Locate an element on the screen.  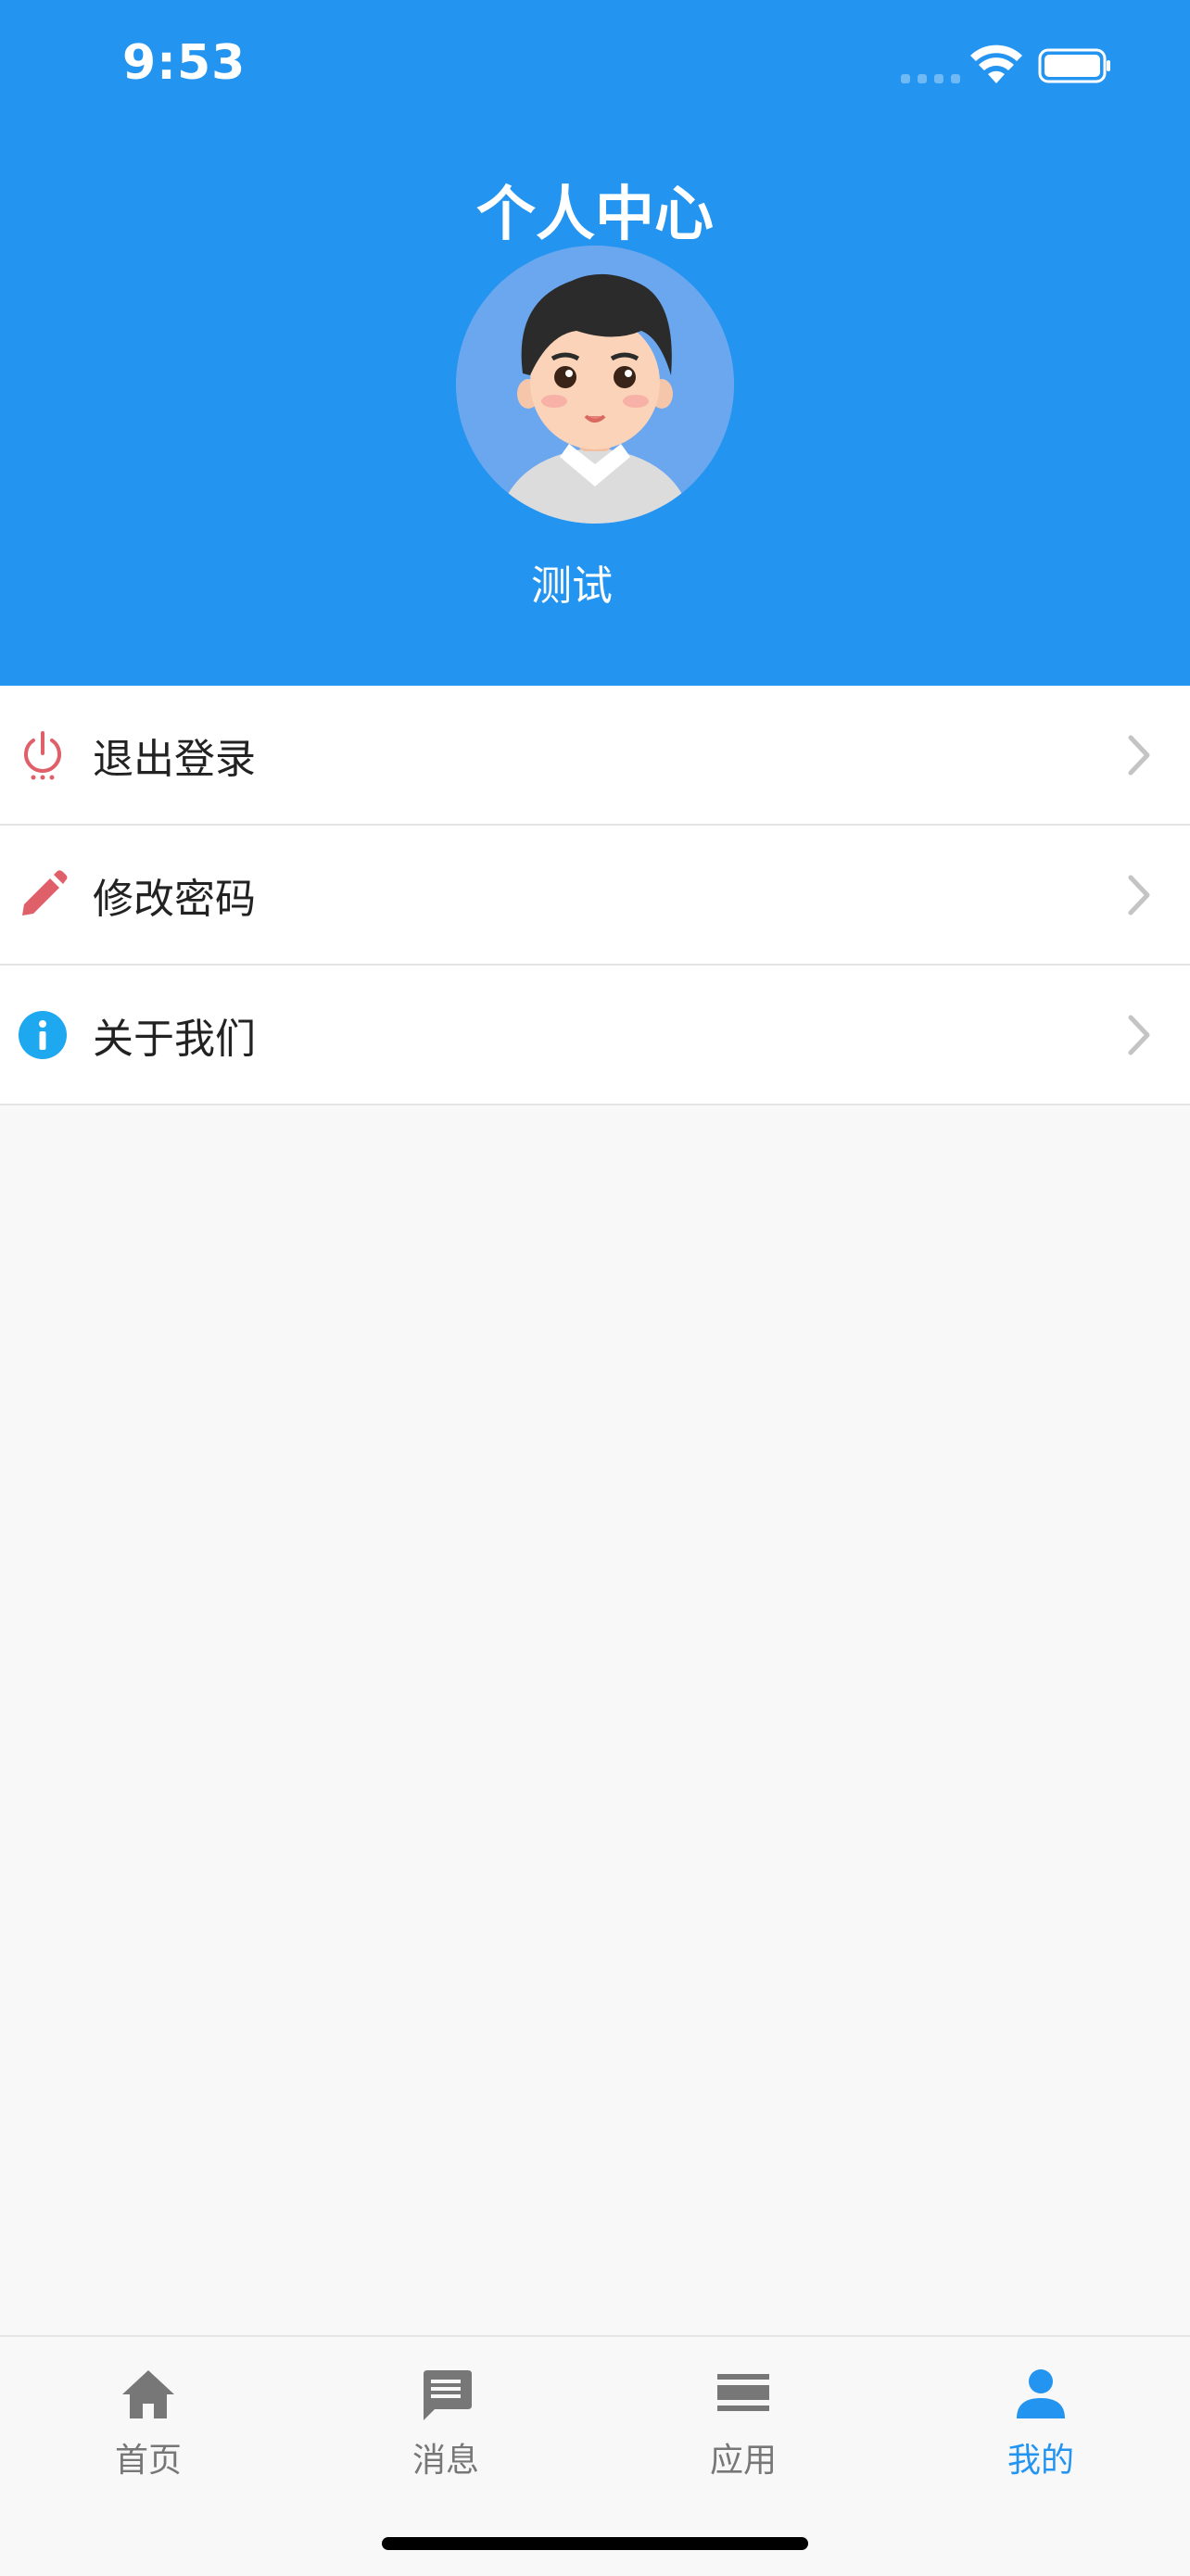
home-indicator is located at coordinates (595, 2543).